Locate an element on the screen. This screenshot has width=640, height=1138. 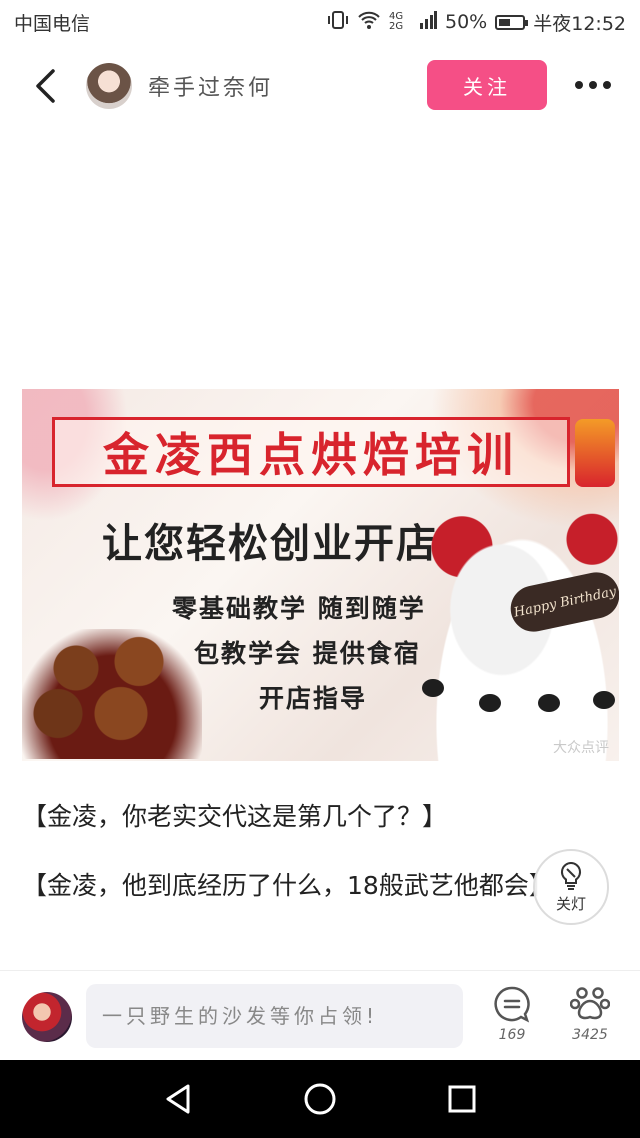
clock: 半夜12:52 is located at coordinates (579, 23).